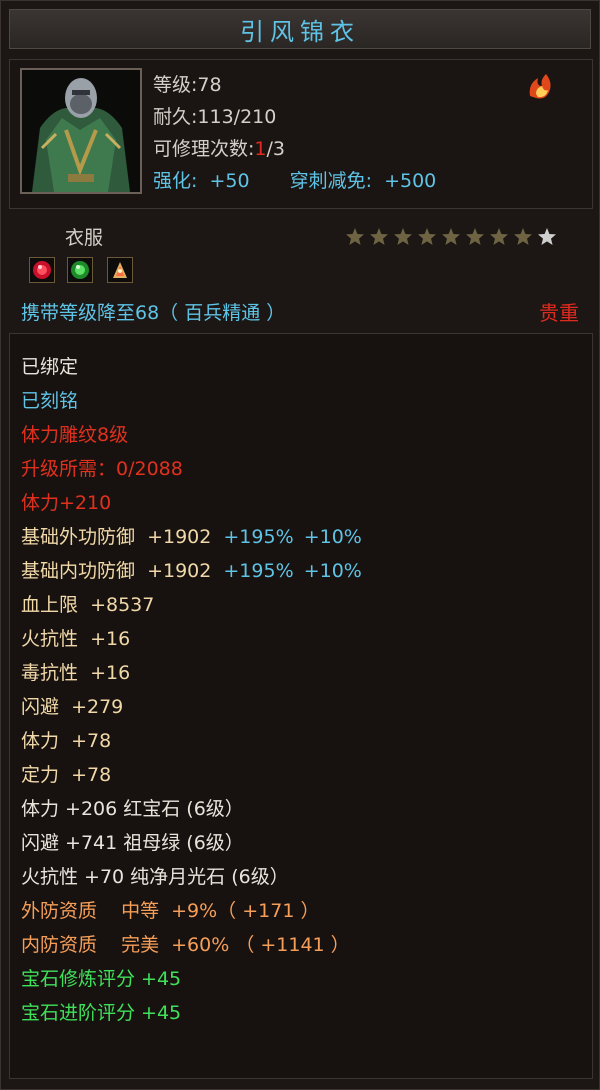 The image size is (600, 1090). What do you see at coordinates (451, 236) in the screenshot?
I see `star-rating` at bounding box center [451, 236].